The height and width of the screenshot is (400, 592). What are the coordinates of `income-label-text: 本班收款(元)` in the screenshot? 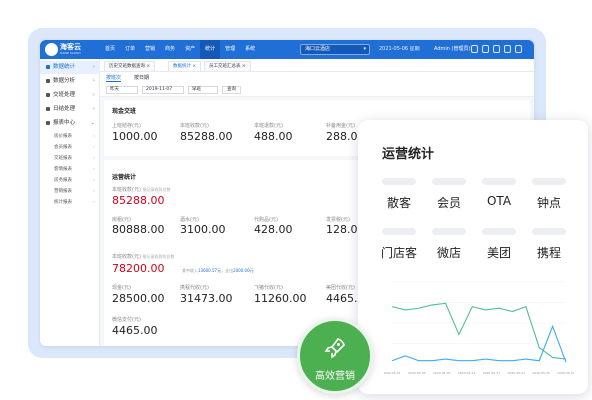 It's located at (126, 190).